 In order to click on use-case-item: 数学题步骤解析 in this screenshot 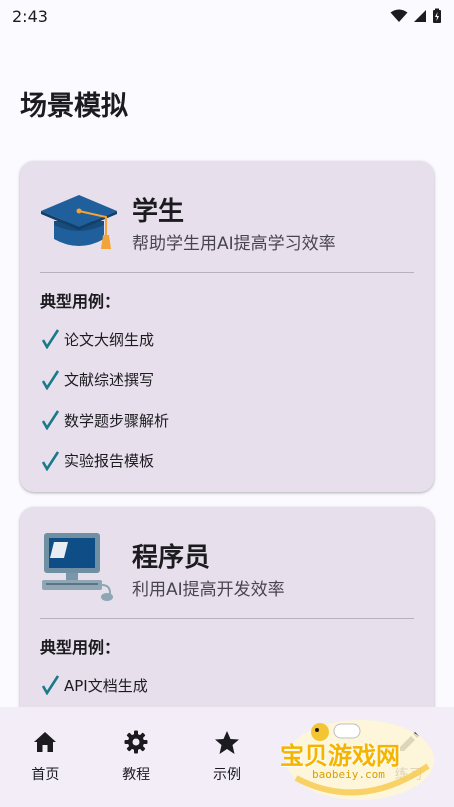, I will do `click(227, 420)`.